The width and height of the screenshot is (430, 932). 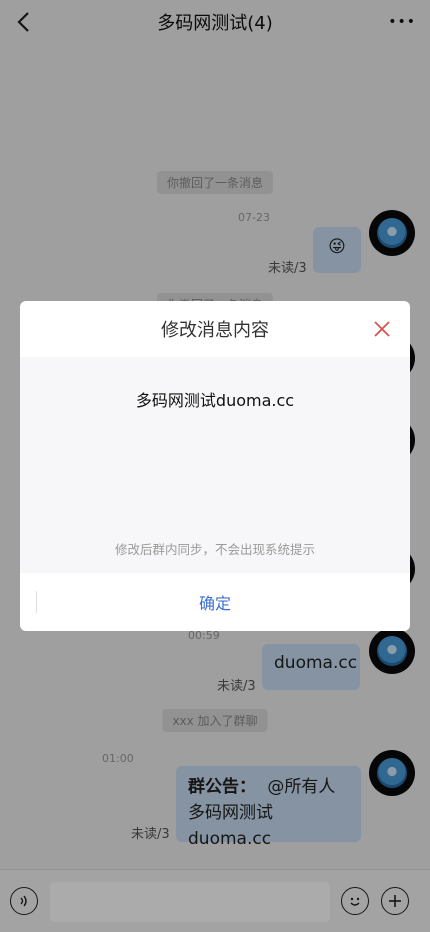 I want to click on confirm-button: 确定, so click(x=215, y=602).